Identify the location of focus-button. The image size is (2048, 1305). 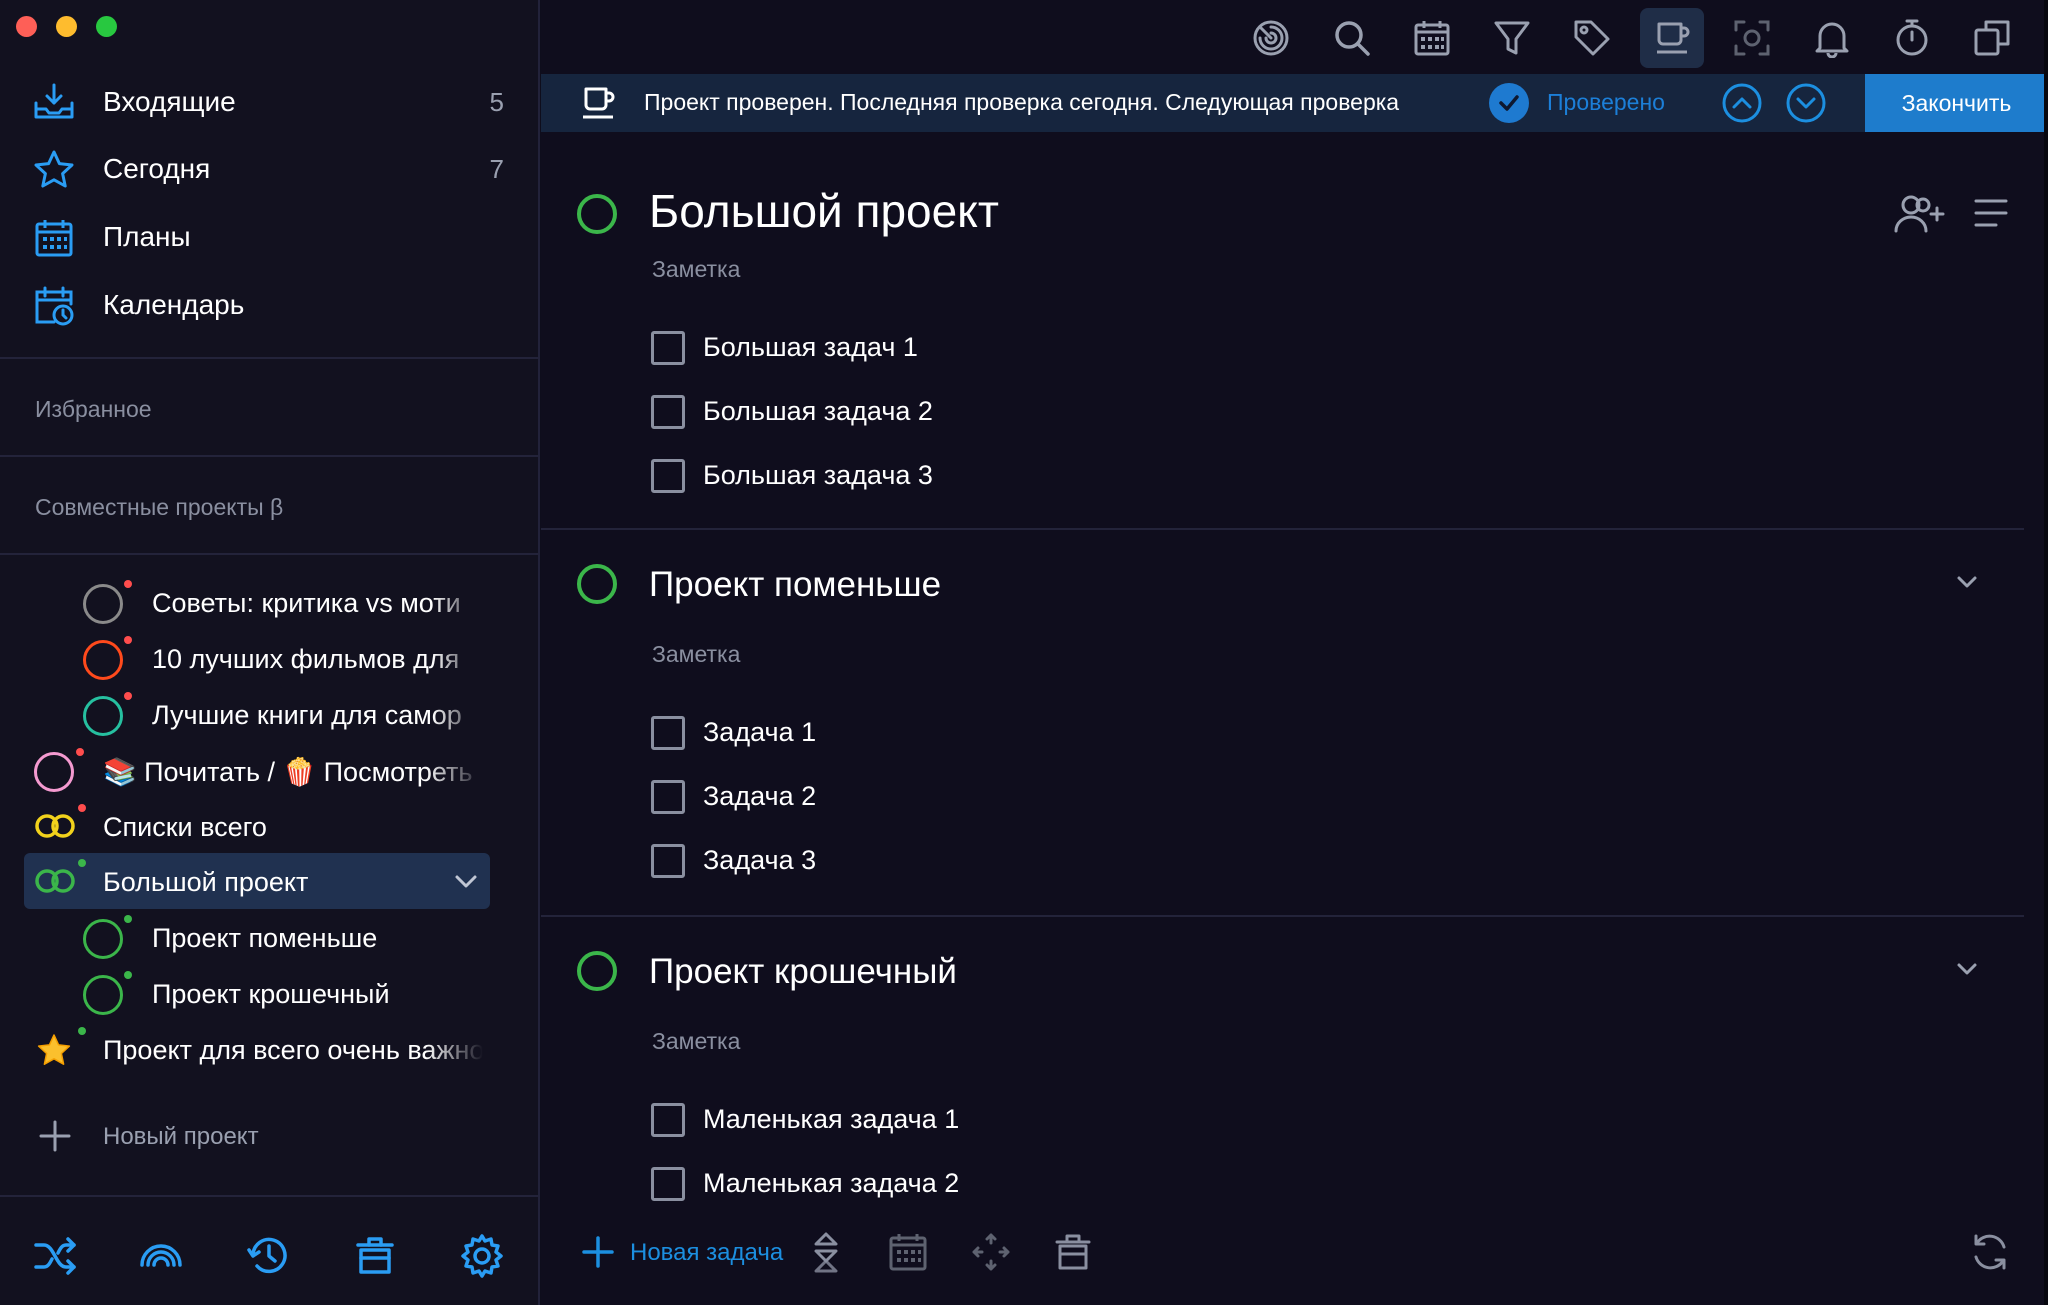
(1752, 38).